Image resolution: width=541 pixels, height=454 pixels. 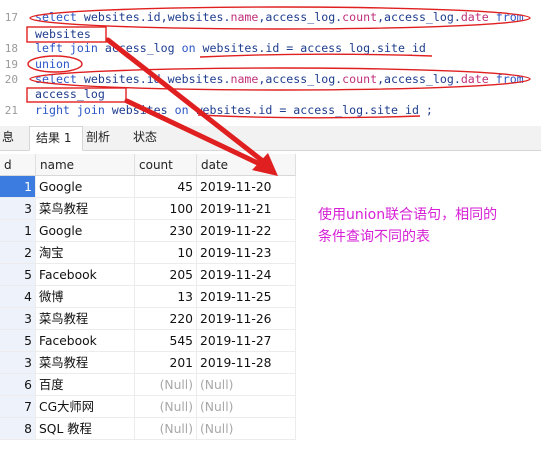 What do you see at coordinates (56, 138) in the screenshot?
I see `tab-result-1: 结果 1` at bounding box center [56, 138].